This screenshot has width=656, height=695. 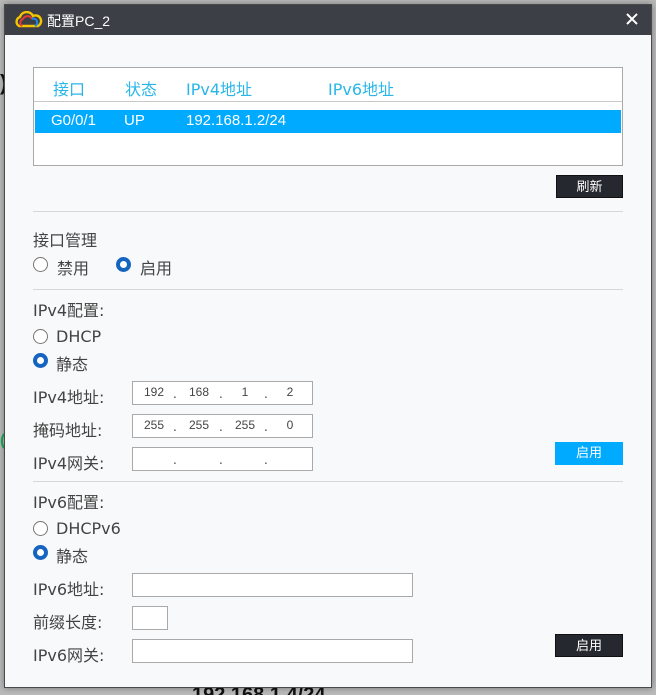 I want to click on mask-label: 掩码地址:, so click(x=68, y=430).